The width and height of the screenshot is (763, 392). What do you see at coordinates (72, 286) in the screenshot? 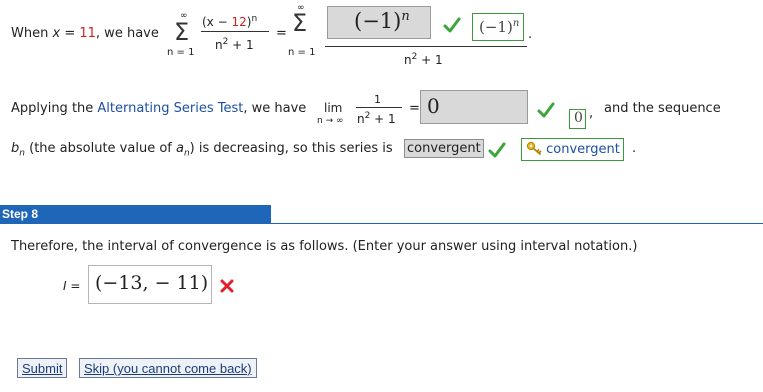
I see `interval-label: I =` at bounding box center [72, 286].